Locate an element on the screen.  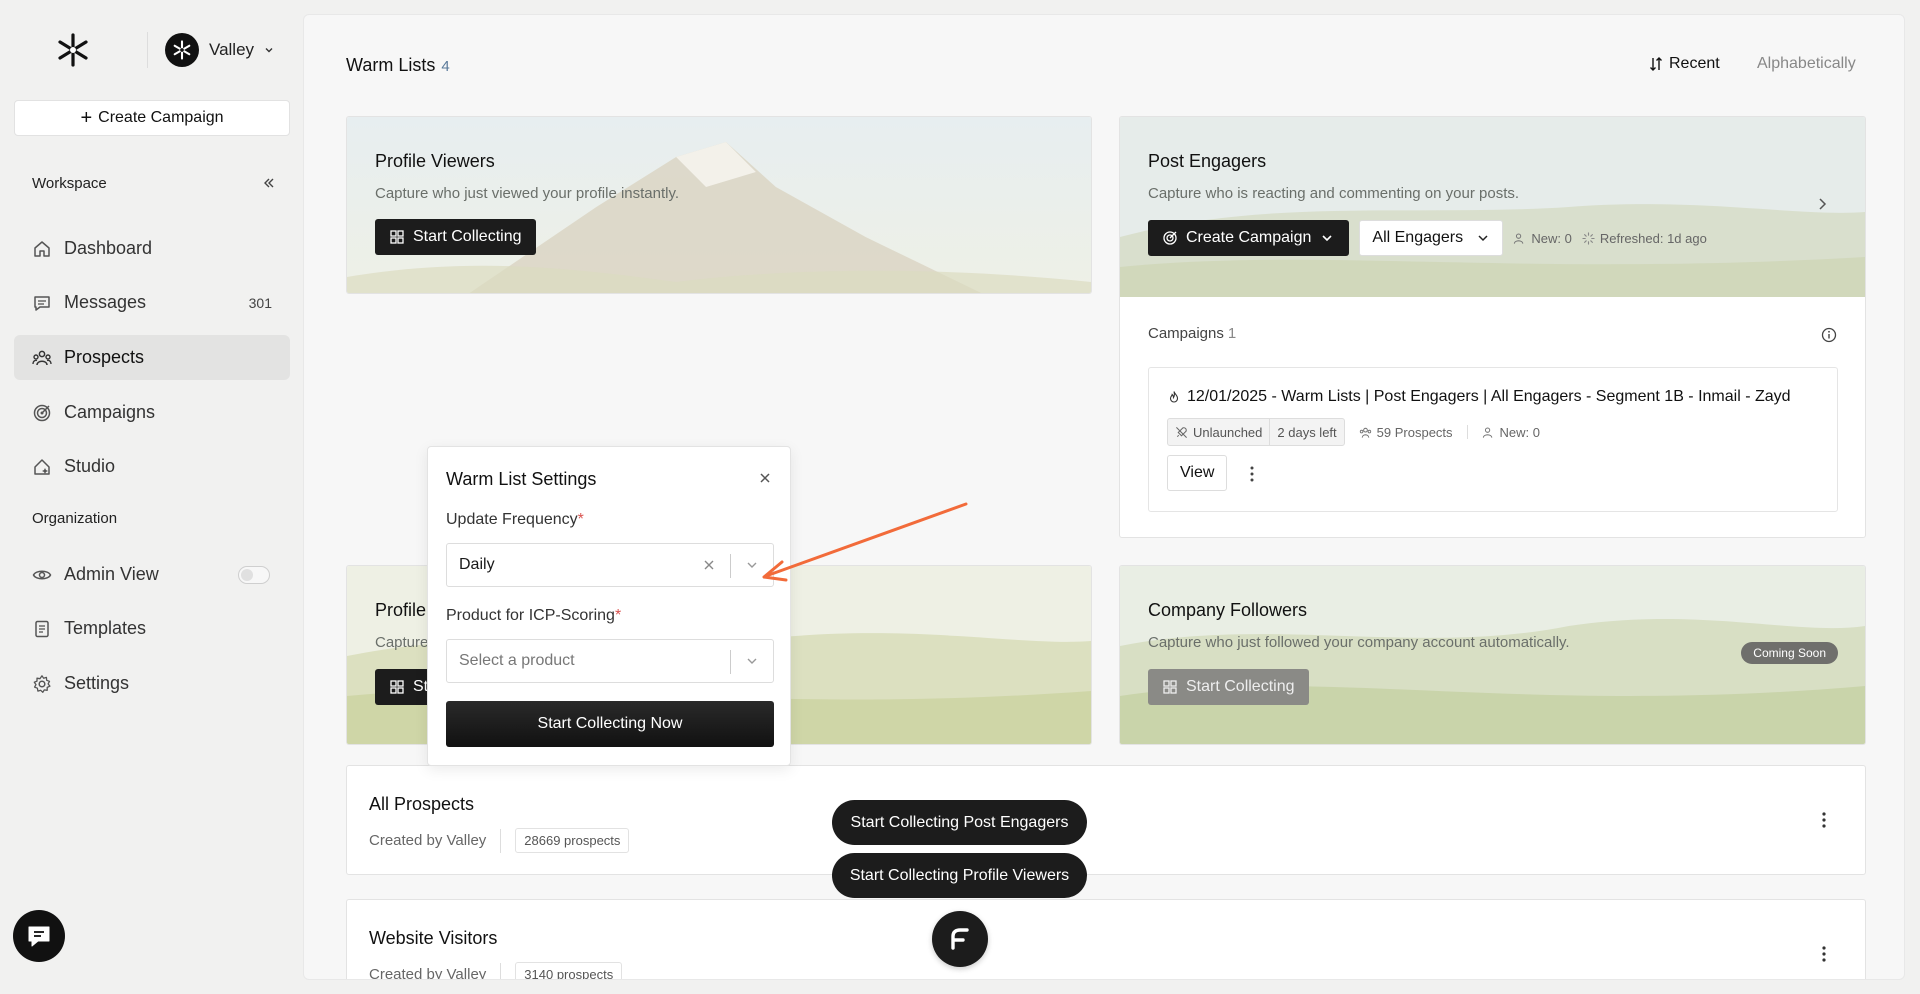
engagers-filter-select: All Engagers is located at coordinates (1431, 238).